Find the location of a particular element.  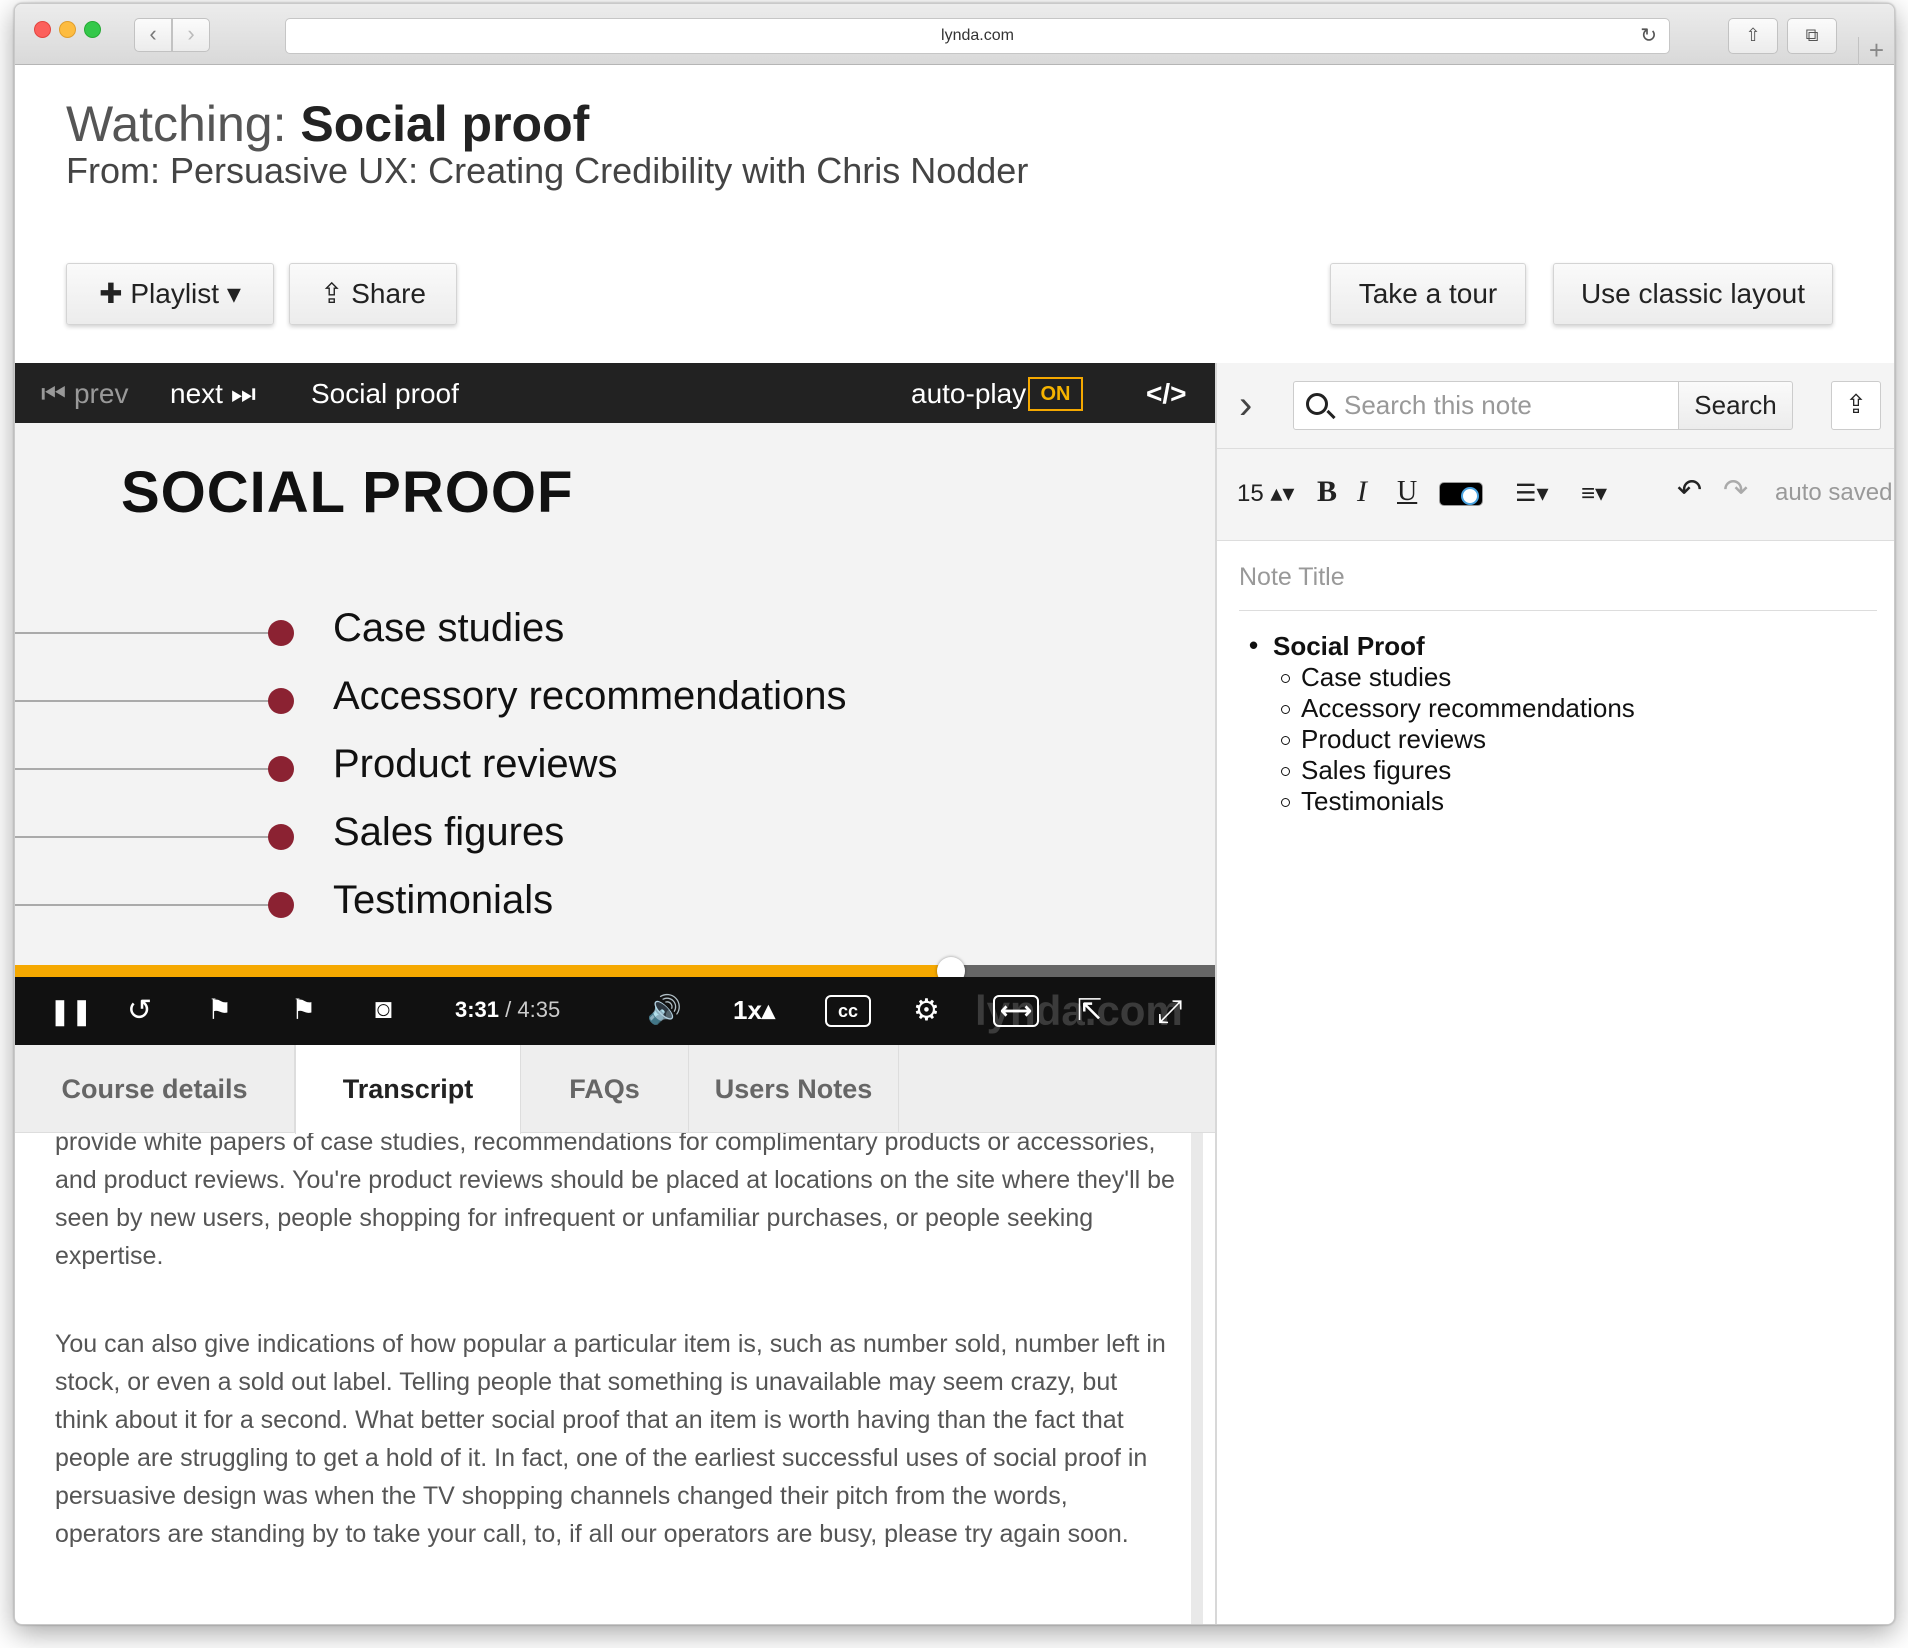

camera-snapshot-icon: ◙ is located at coordinates (383, 1009).